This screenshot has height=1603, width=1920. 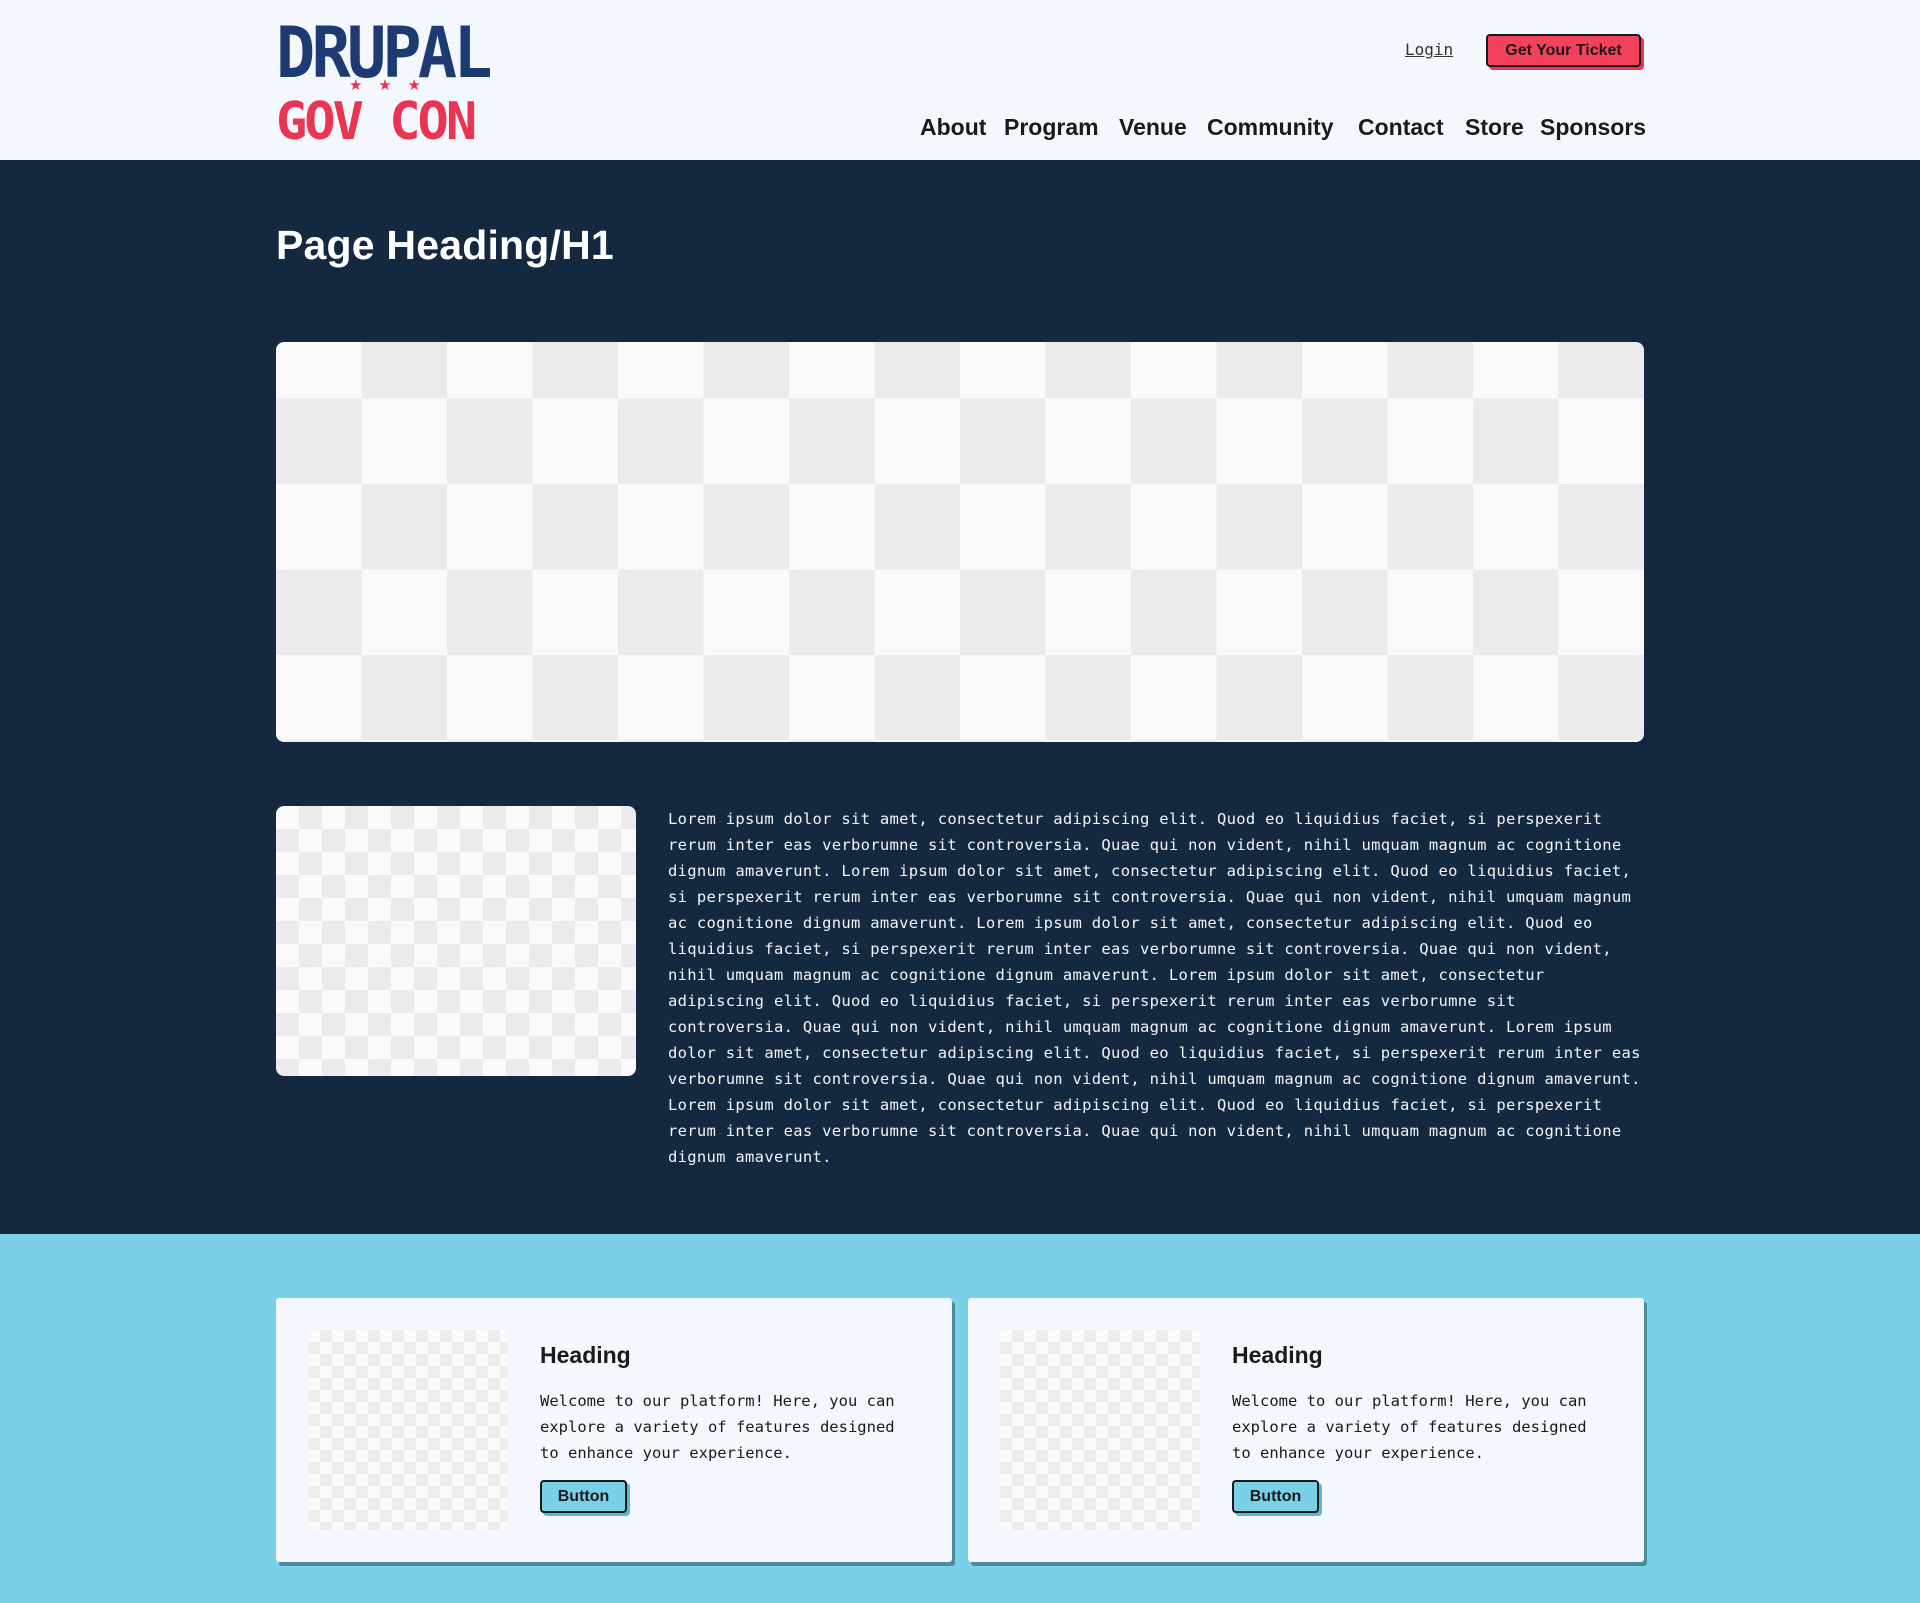 I want to click on login-link: Login, so click(x=1429, y=49).